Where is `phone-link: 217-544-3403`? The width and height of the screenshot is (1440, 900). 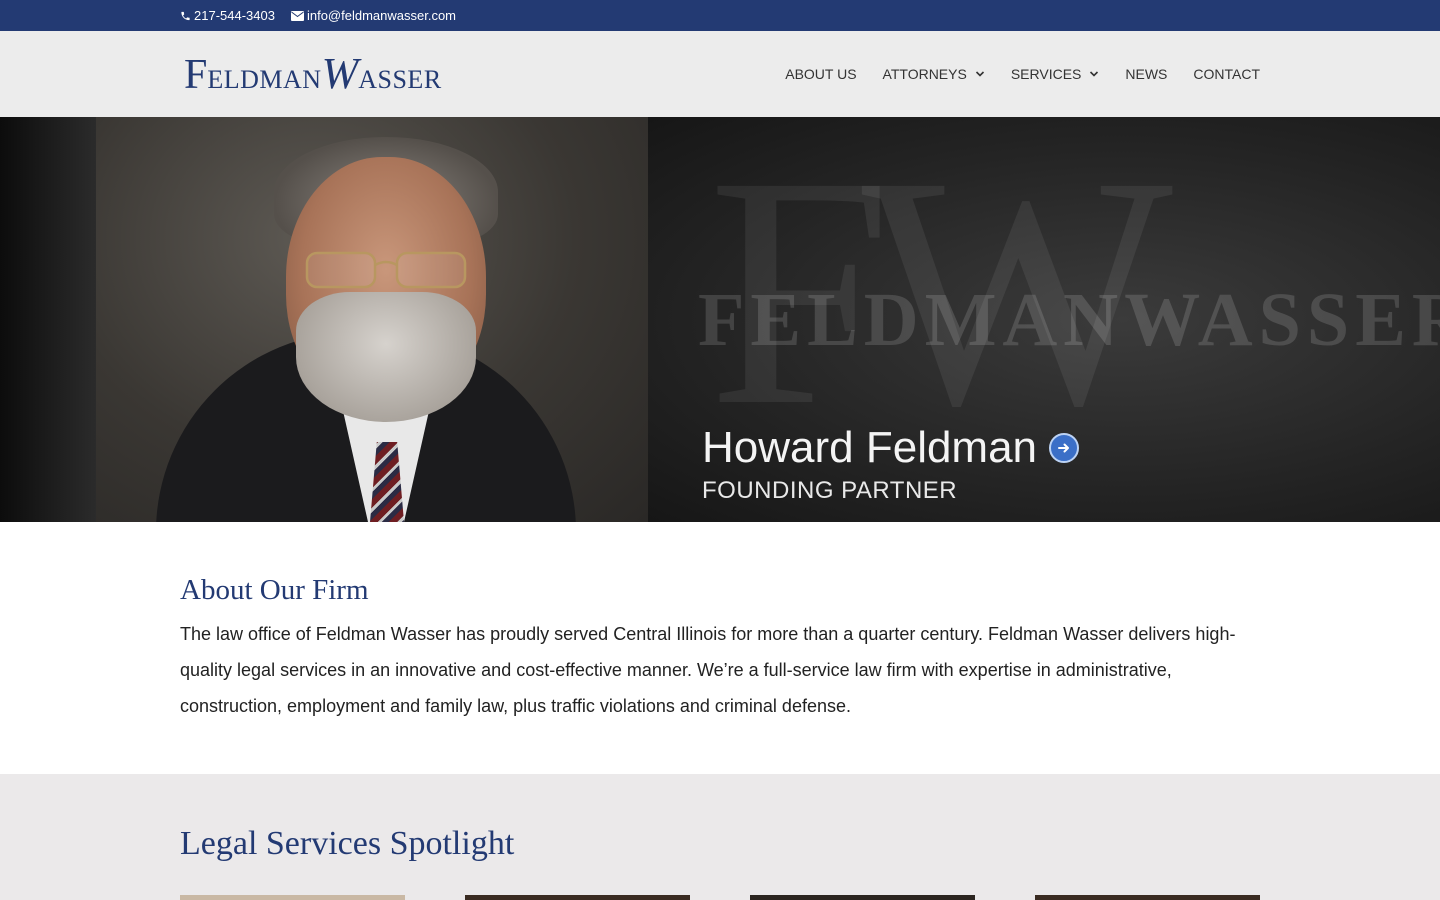
phone-link: 217-544-3403 is located at coordinates (227, 15).